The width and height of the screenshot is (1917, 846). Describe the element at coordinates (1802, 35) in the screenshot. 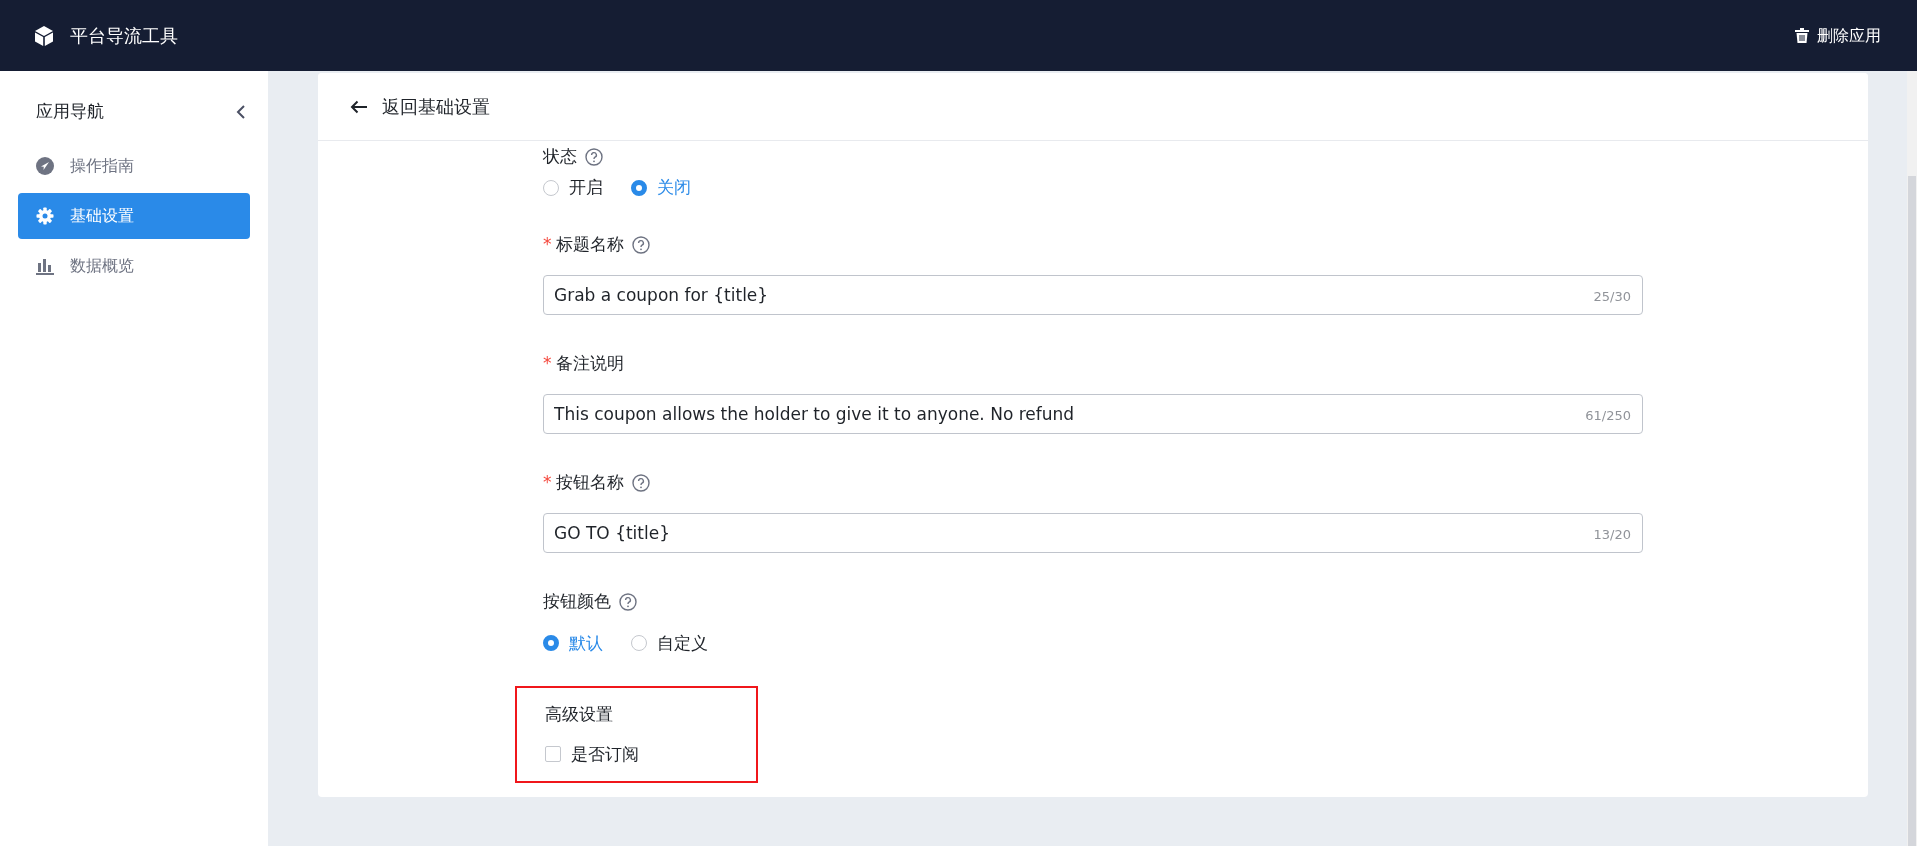

I see `trash-icon` at that location.